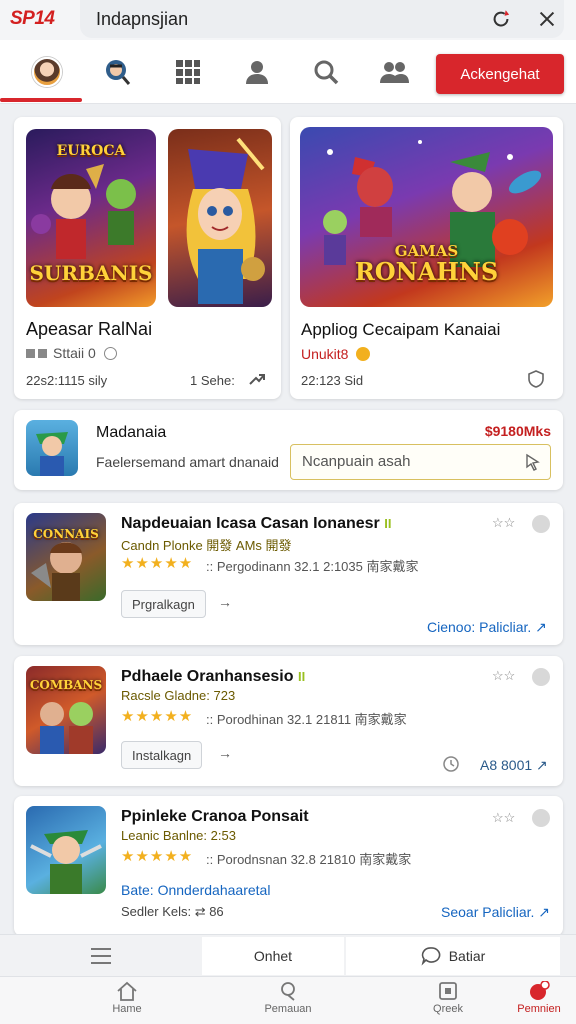  What do you see at coordinates (539, 1009) in the screenshot?
I see `bottom-nav-label: Pemnien` at bounding box center [539, 1009].